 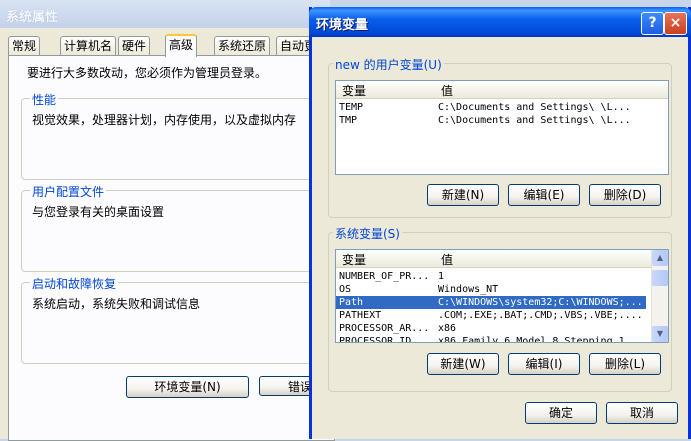 What do you see at coordinates (675, 23) in the screenshot?
I see `close-icon: ×` at bounding box center [675, 23].